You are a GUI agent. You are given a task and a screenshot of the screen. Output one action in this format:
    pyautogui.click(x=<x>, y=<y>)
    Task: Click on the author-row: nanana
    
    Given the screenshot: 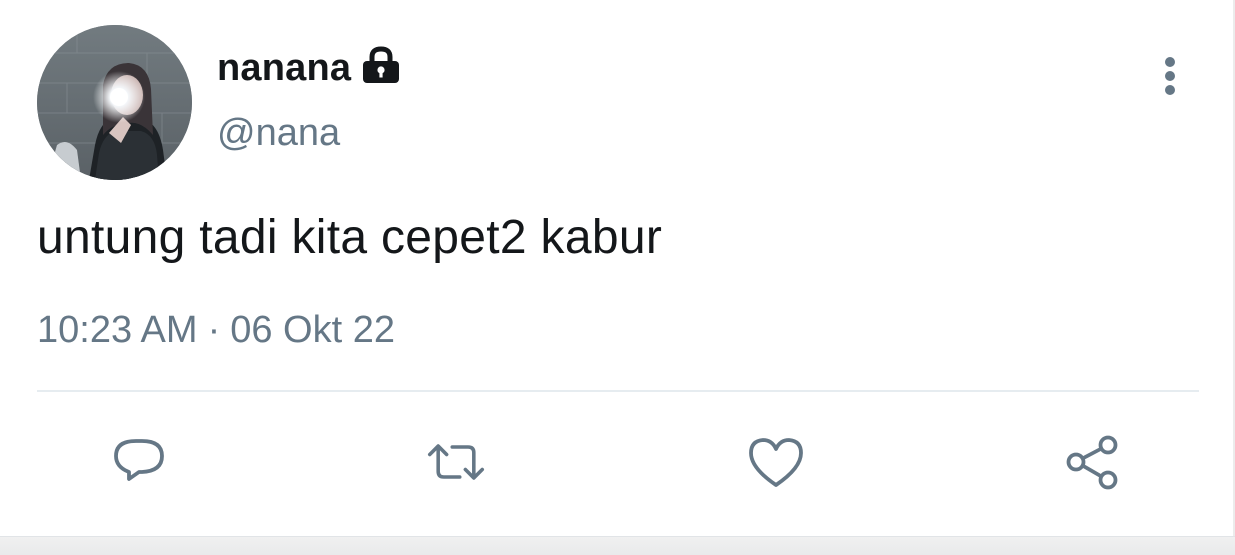 What is the action you would take?
    pyautogui.click(x=309, y=68)
    